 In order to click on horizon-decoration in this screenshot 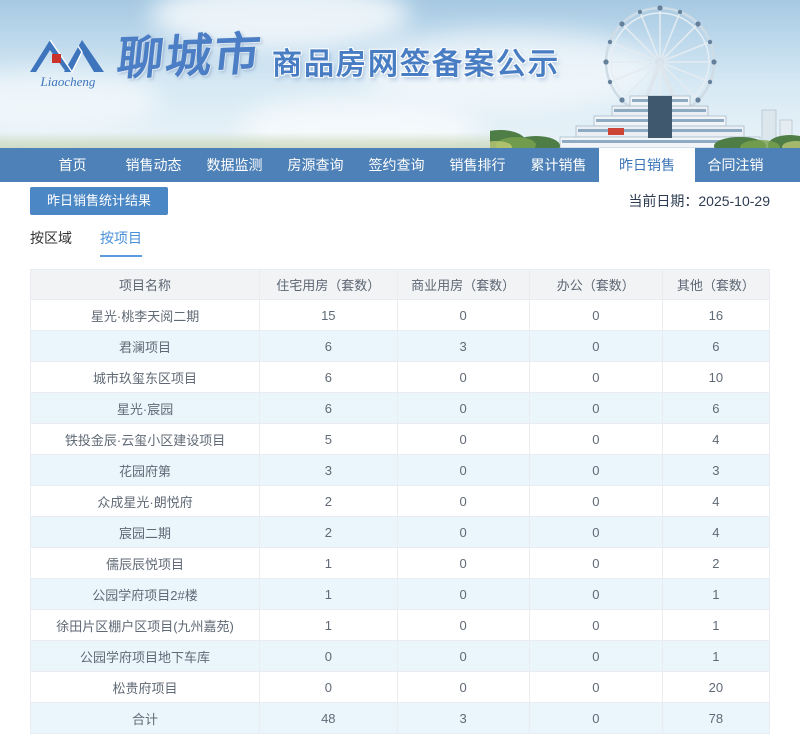, I will do `click(260, 140)`.